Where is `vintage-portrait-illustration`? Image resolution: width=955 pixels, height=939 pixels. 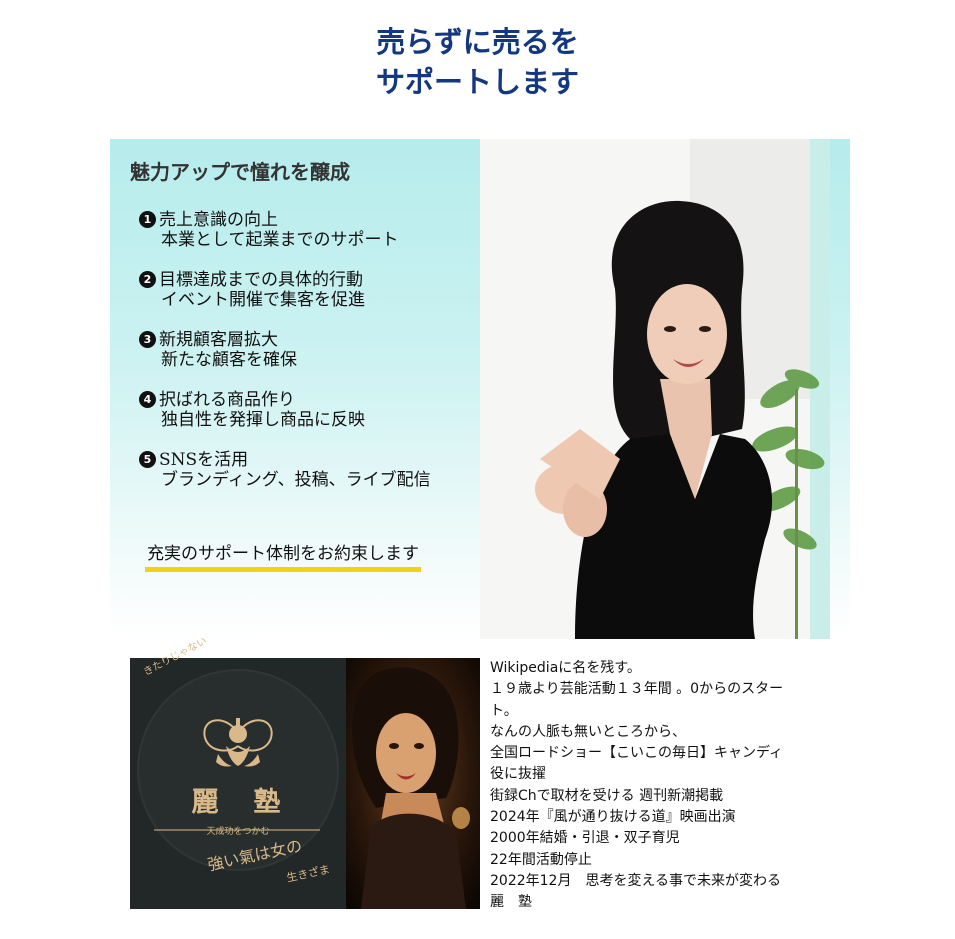
vintage-portrait-illustration is located at coordinates (413, 783).